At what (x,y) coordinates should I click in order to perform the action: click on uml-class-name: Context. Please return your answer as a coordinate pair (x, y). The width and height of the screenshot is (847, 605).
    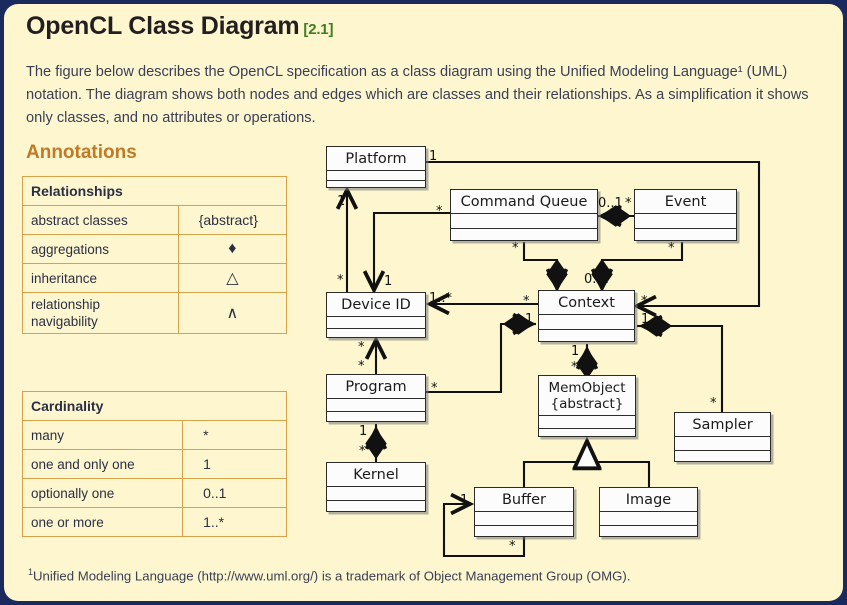
    Looking at the image, I should click on (586, 303).